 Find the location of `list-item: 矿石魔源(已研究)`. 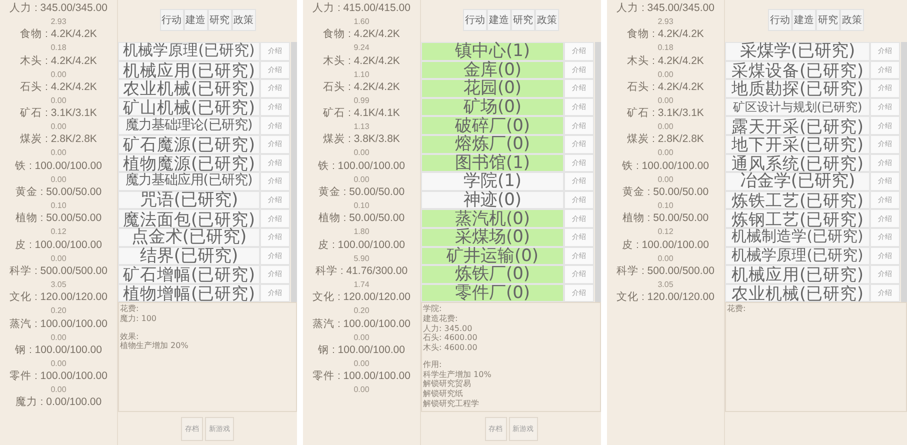

list-item: 矿石魔源(已研究) is located at coordinates (189, 144).